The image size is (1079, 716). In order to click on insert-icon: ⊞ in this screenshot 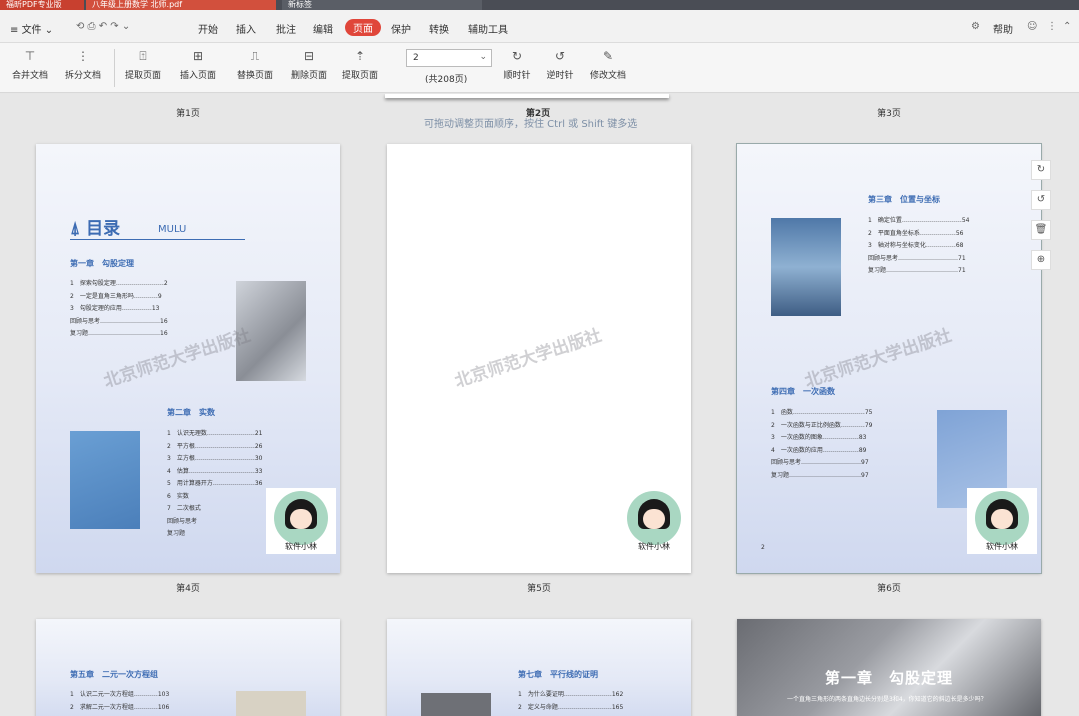, I will do `click(198, 56)`.